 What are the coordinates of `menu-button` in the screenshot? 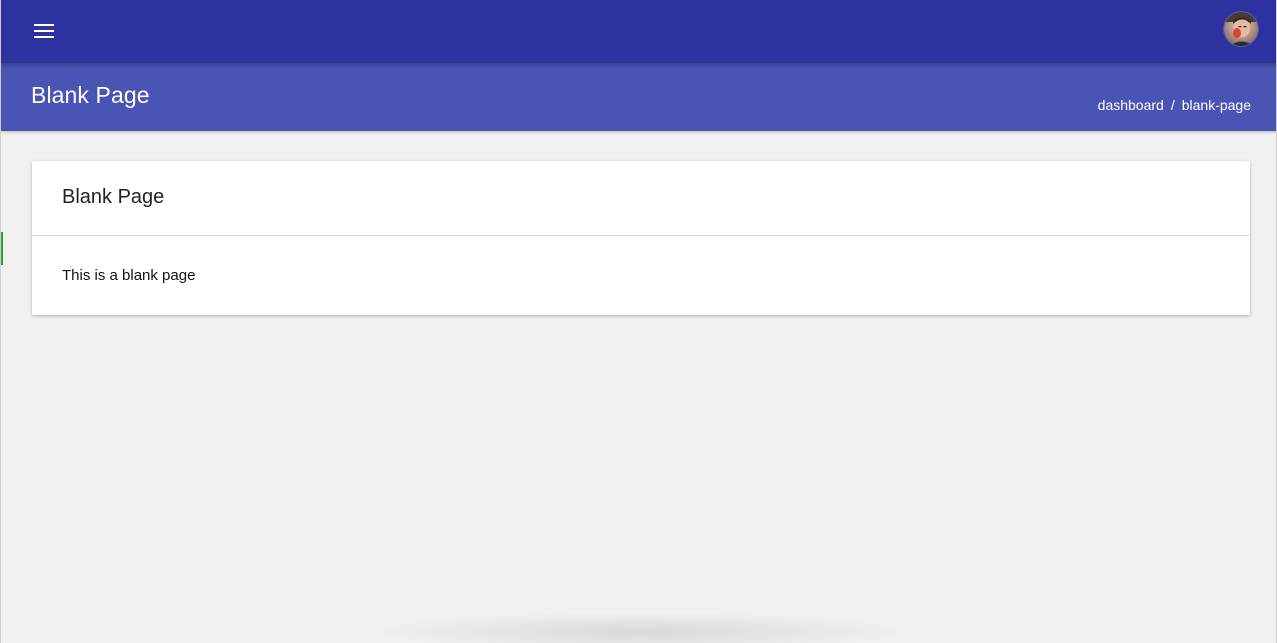 It's located at (44, 31).